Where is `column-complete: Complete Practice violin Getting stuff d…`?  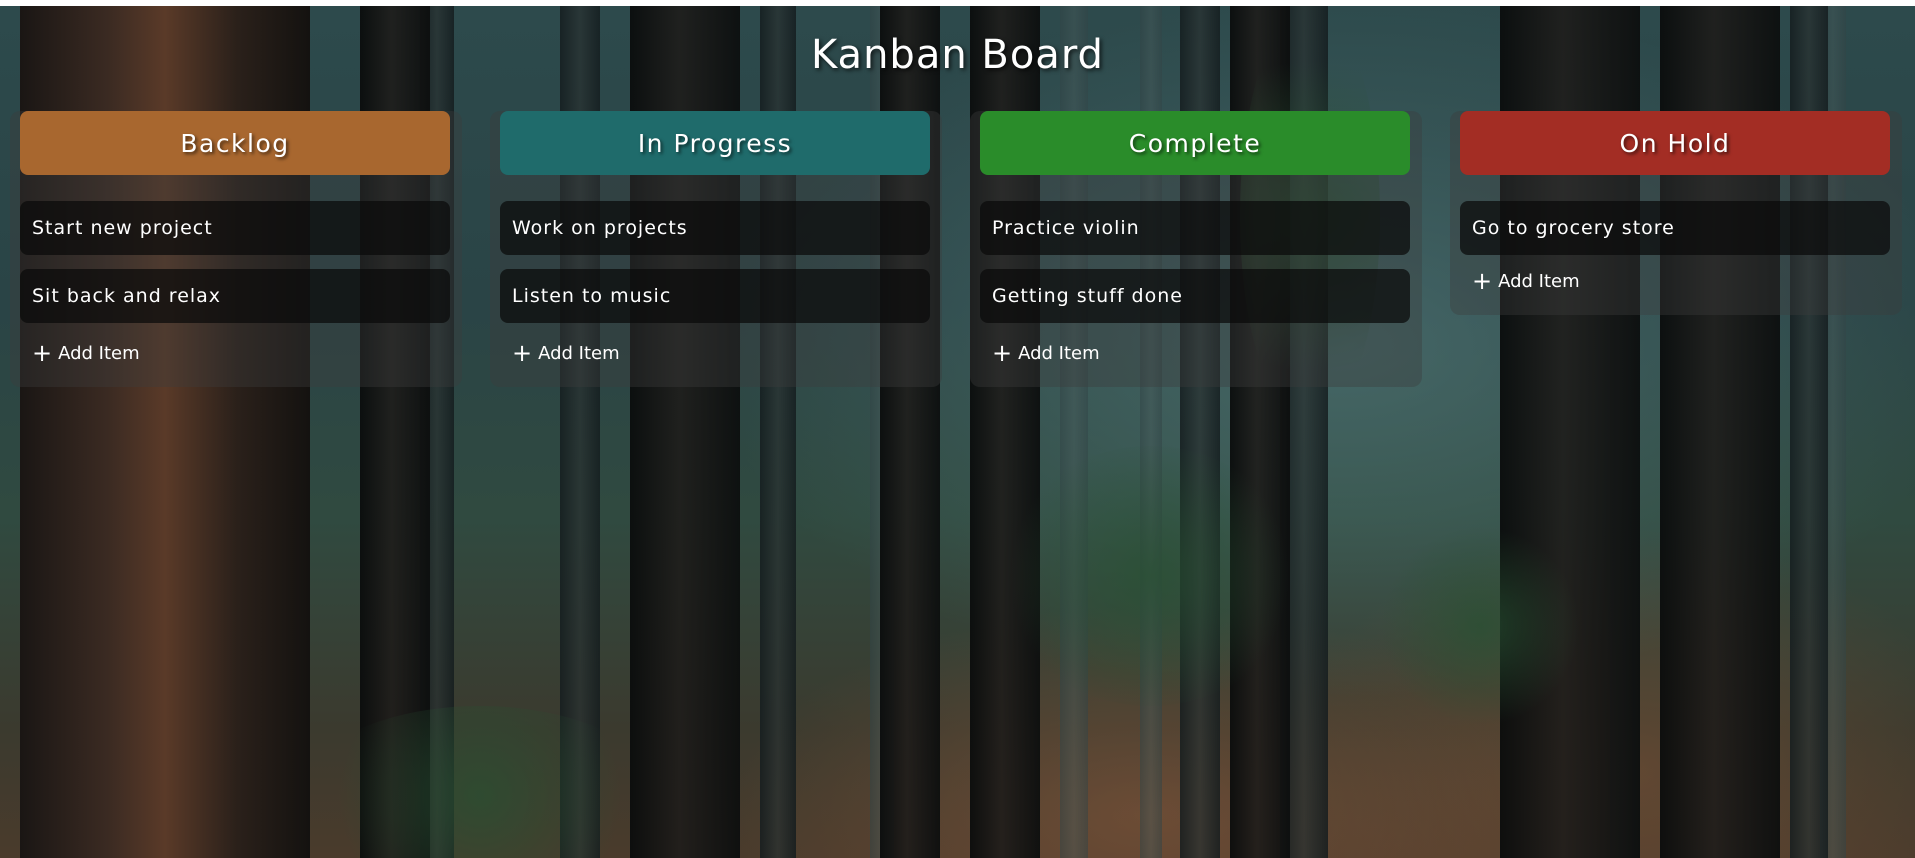 column-complete: Complete Practice violin Getting stuff d… is located at coordinates (1196, 249).